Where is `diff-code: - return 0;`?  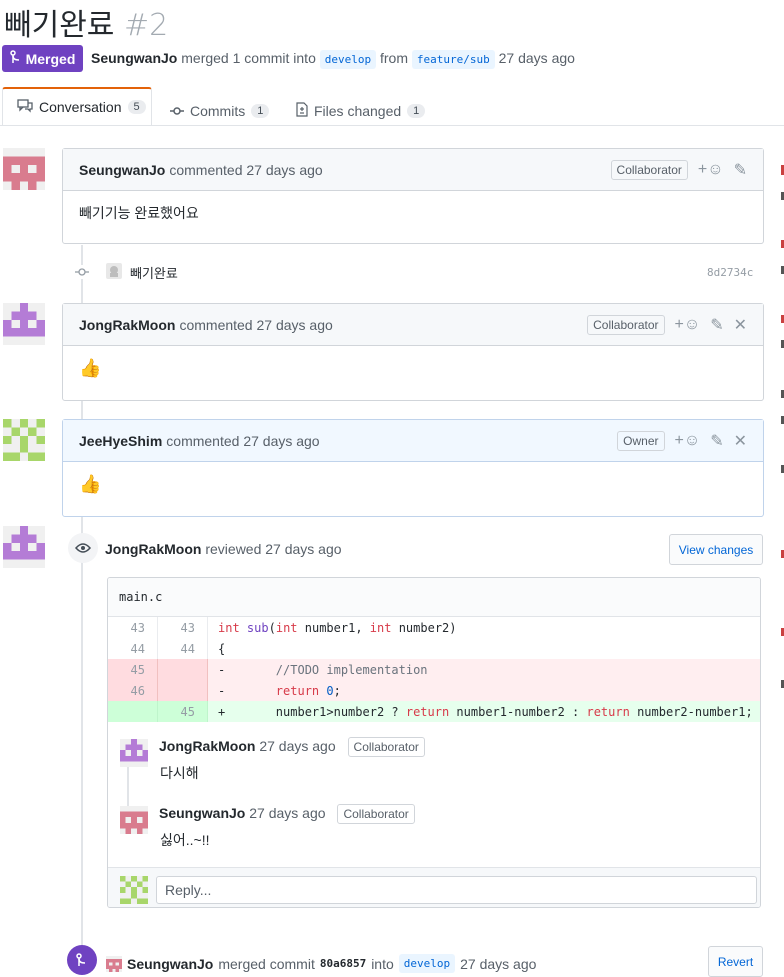
diff-code: - return 0; is located at coordinates (279, 690).